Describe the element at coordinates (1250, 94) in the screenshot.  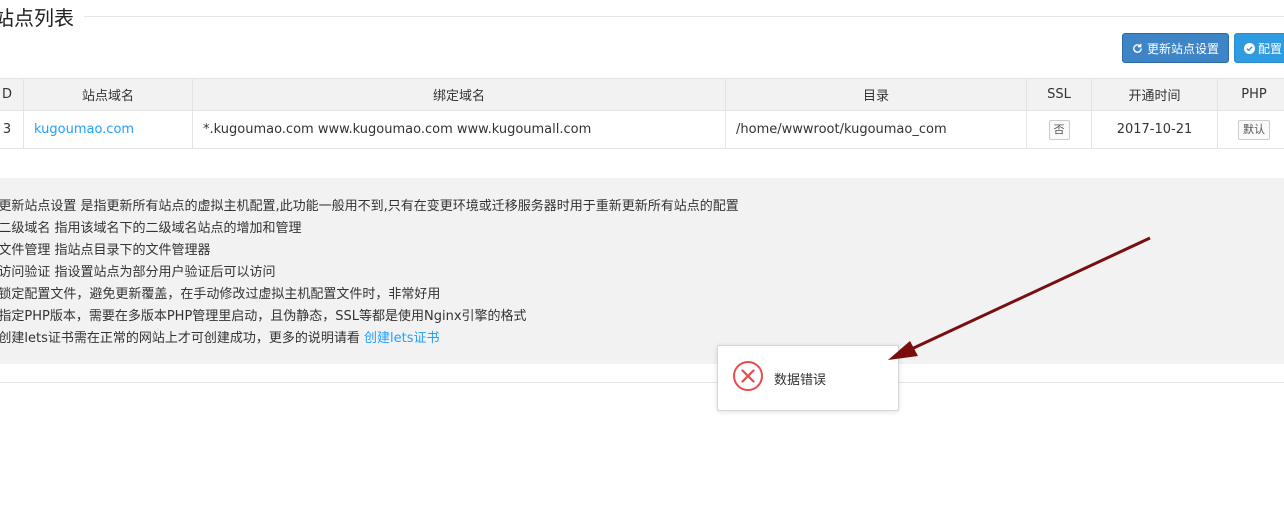
I see `col-php: PHP` at that location.